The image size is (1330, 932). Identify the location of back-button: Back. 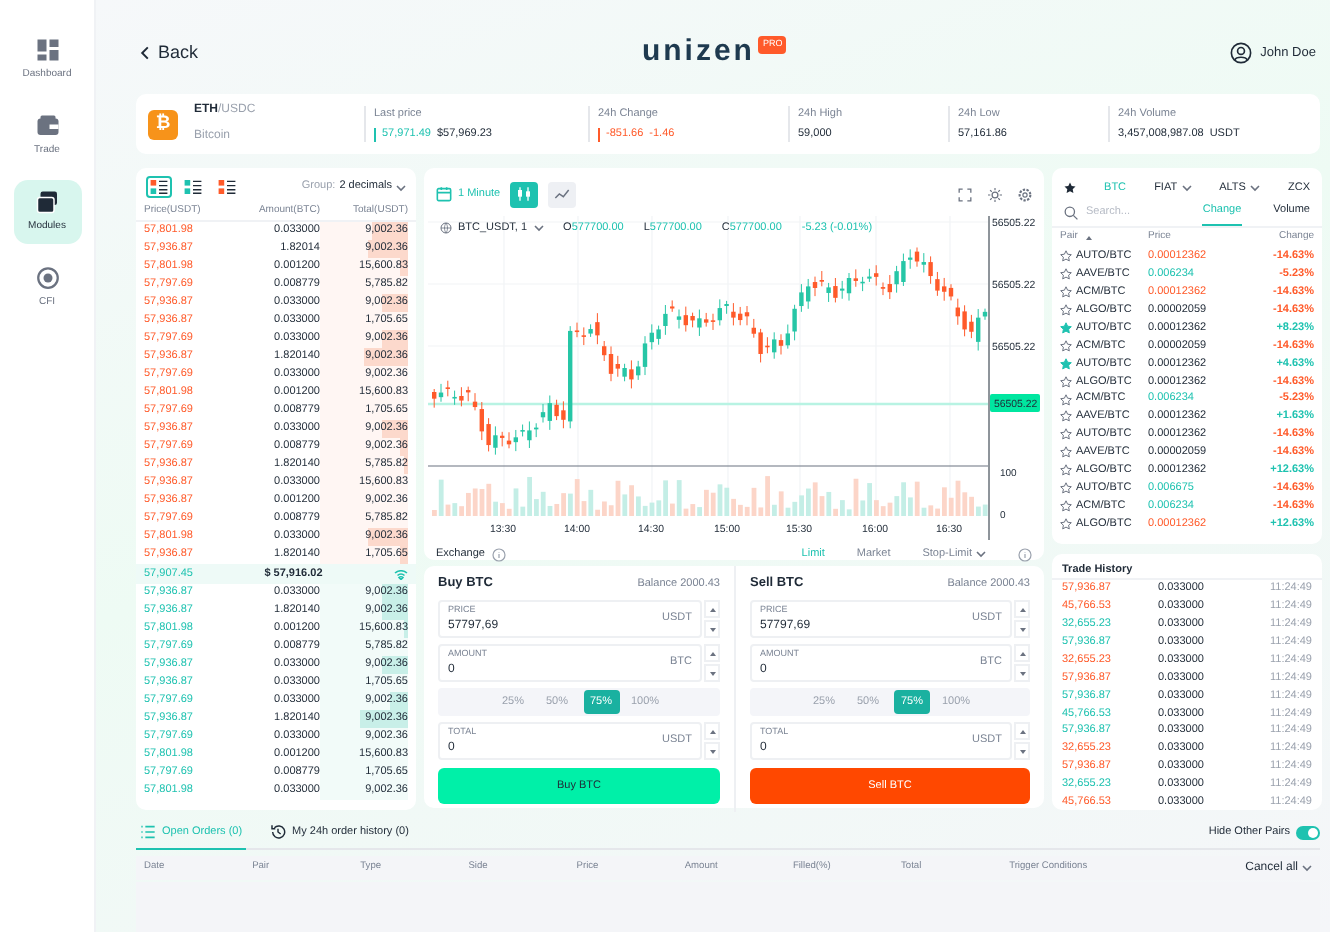
(169, 53).